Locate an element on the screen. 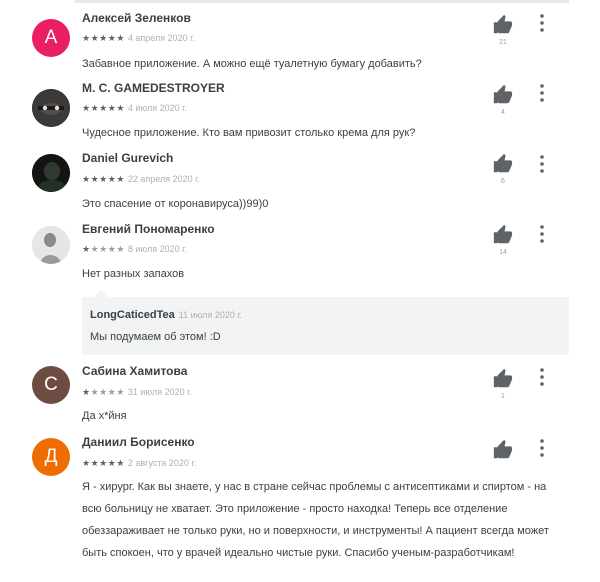 The height and width of the screenshot is (582, 600). review-text: Да х*йня is located at coordinates (104, 416).